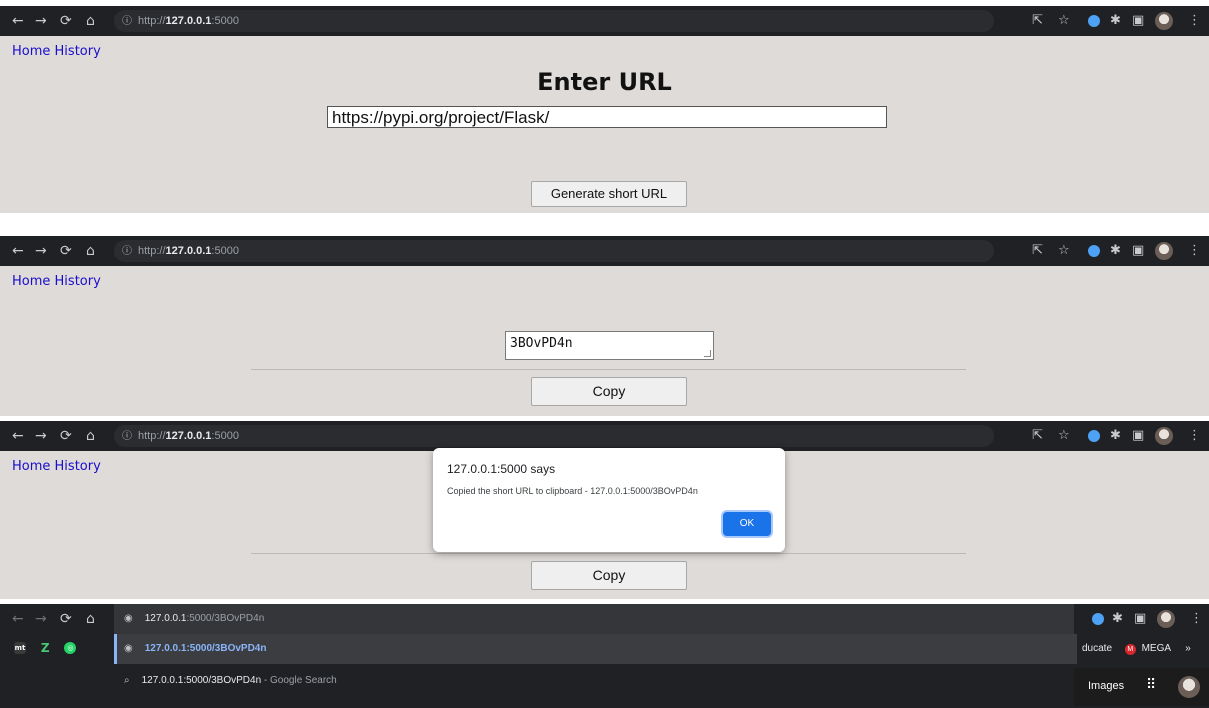 Image resolution: width=1209 pixels, height=708 pixels. Describe the element at coordinates (607, 117) in the screenshot. I see `url-input: https://pypi.org/project/Flask/` at that location.